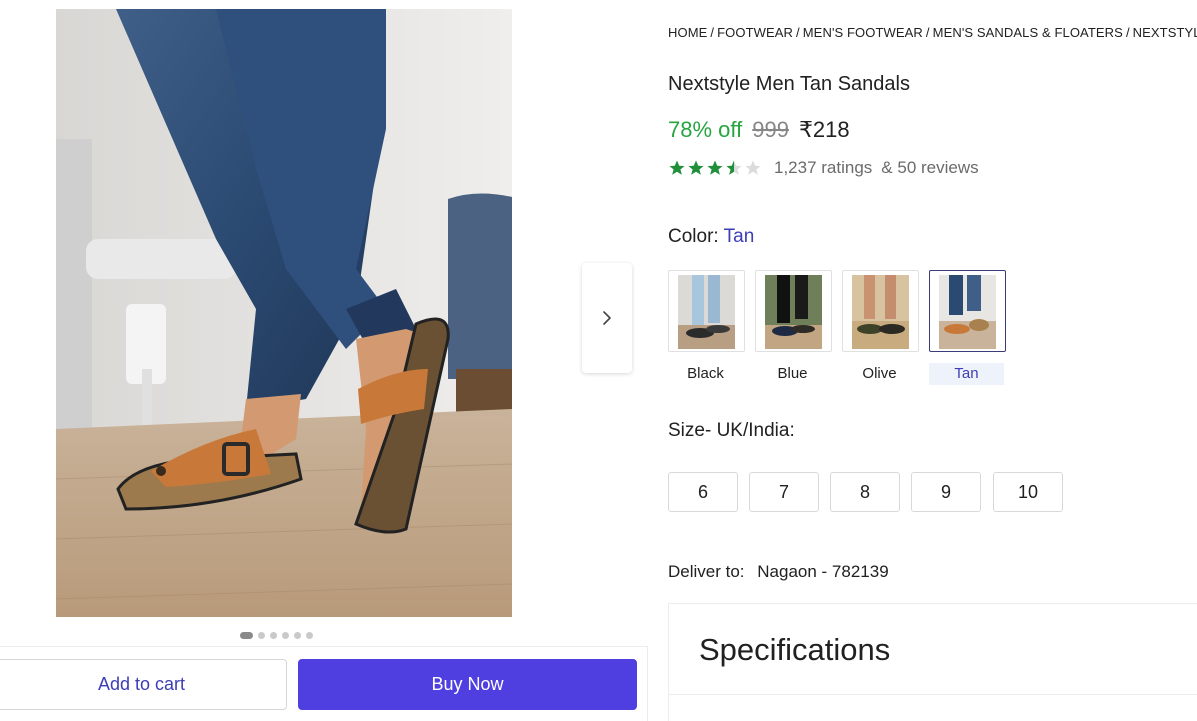  I want to click on specifications-title: Specifications, so click(795, 649).